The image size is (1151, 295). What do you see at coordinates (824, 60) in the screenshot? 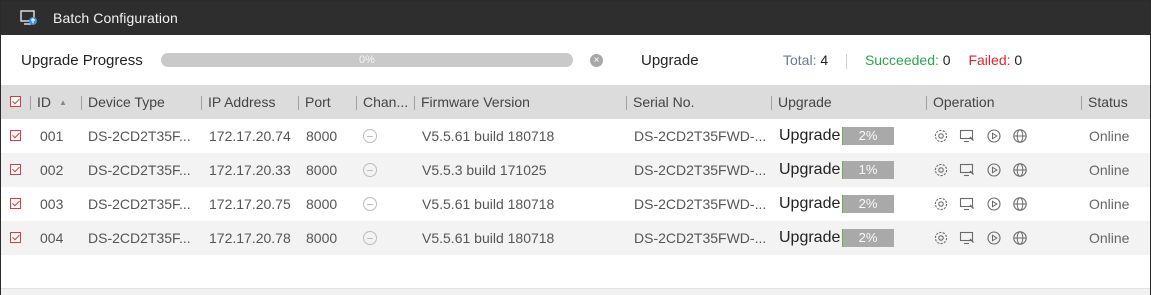
I see `total-count: 4` at bounding box center [824, 60].